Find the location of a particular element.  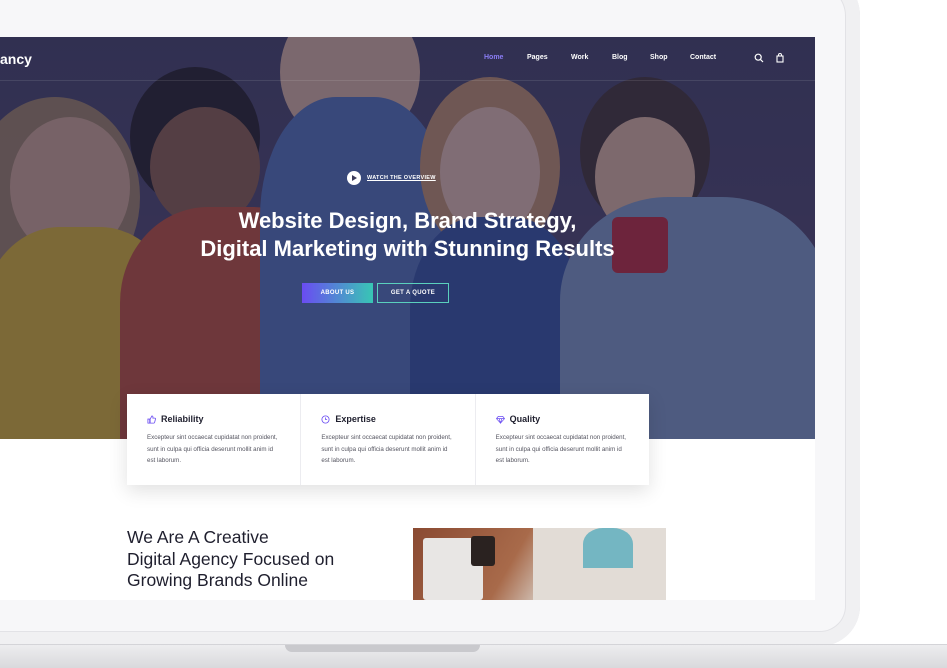

site-logo: ancy is located at coordinates (16, 59).